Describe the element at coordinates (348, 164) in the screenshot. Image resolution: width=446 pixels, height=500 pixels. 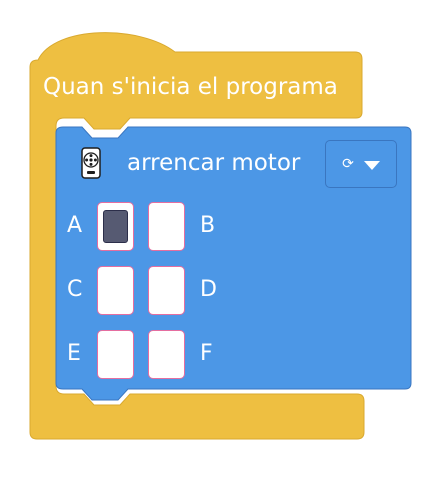
I see `rotate-clockwise-icon: ⟳` at that location.